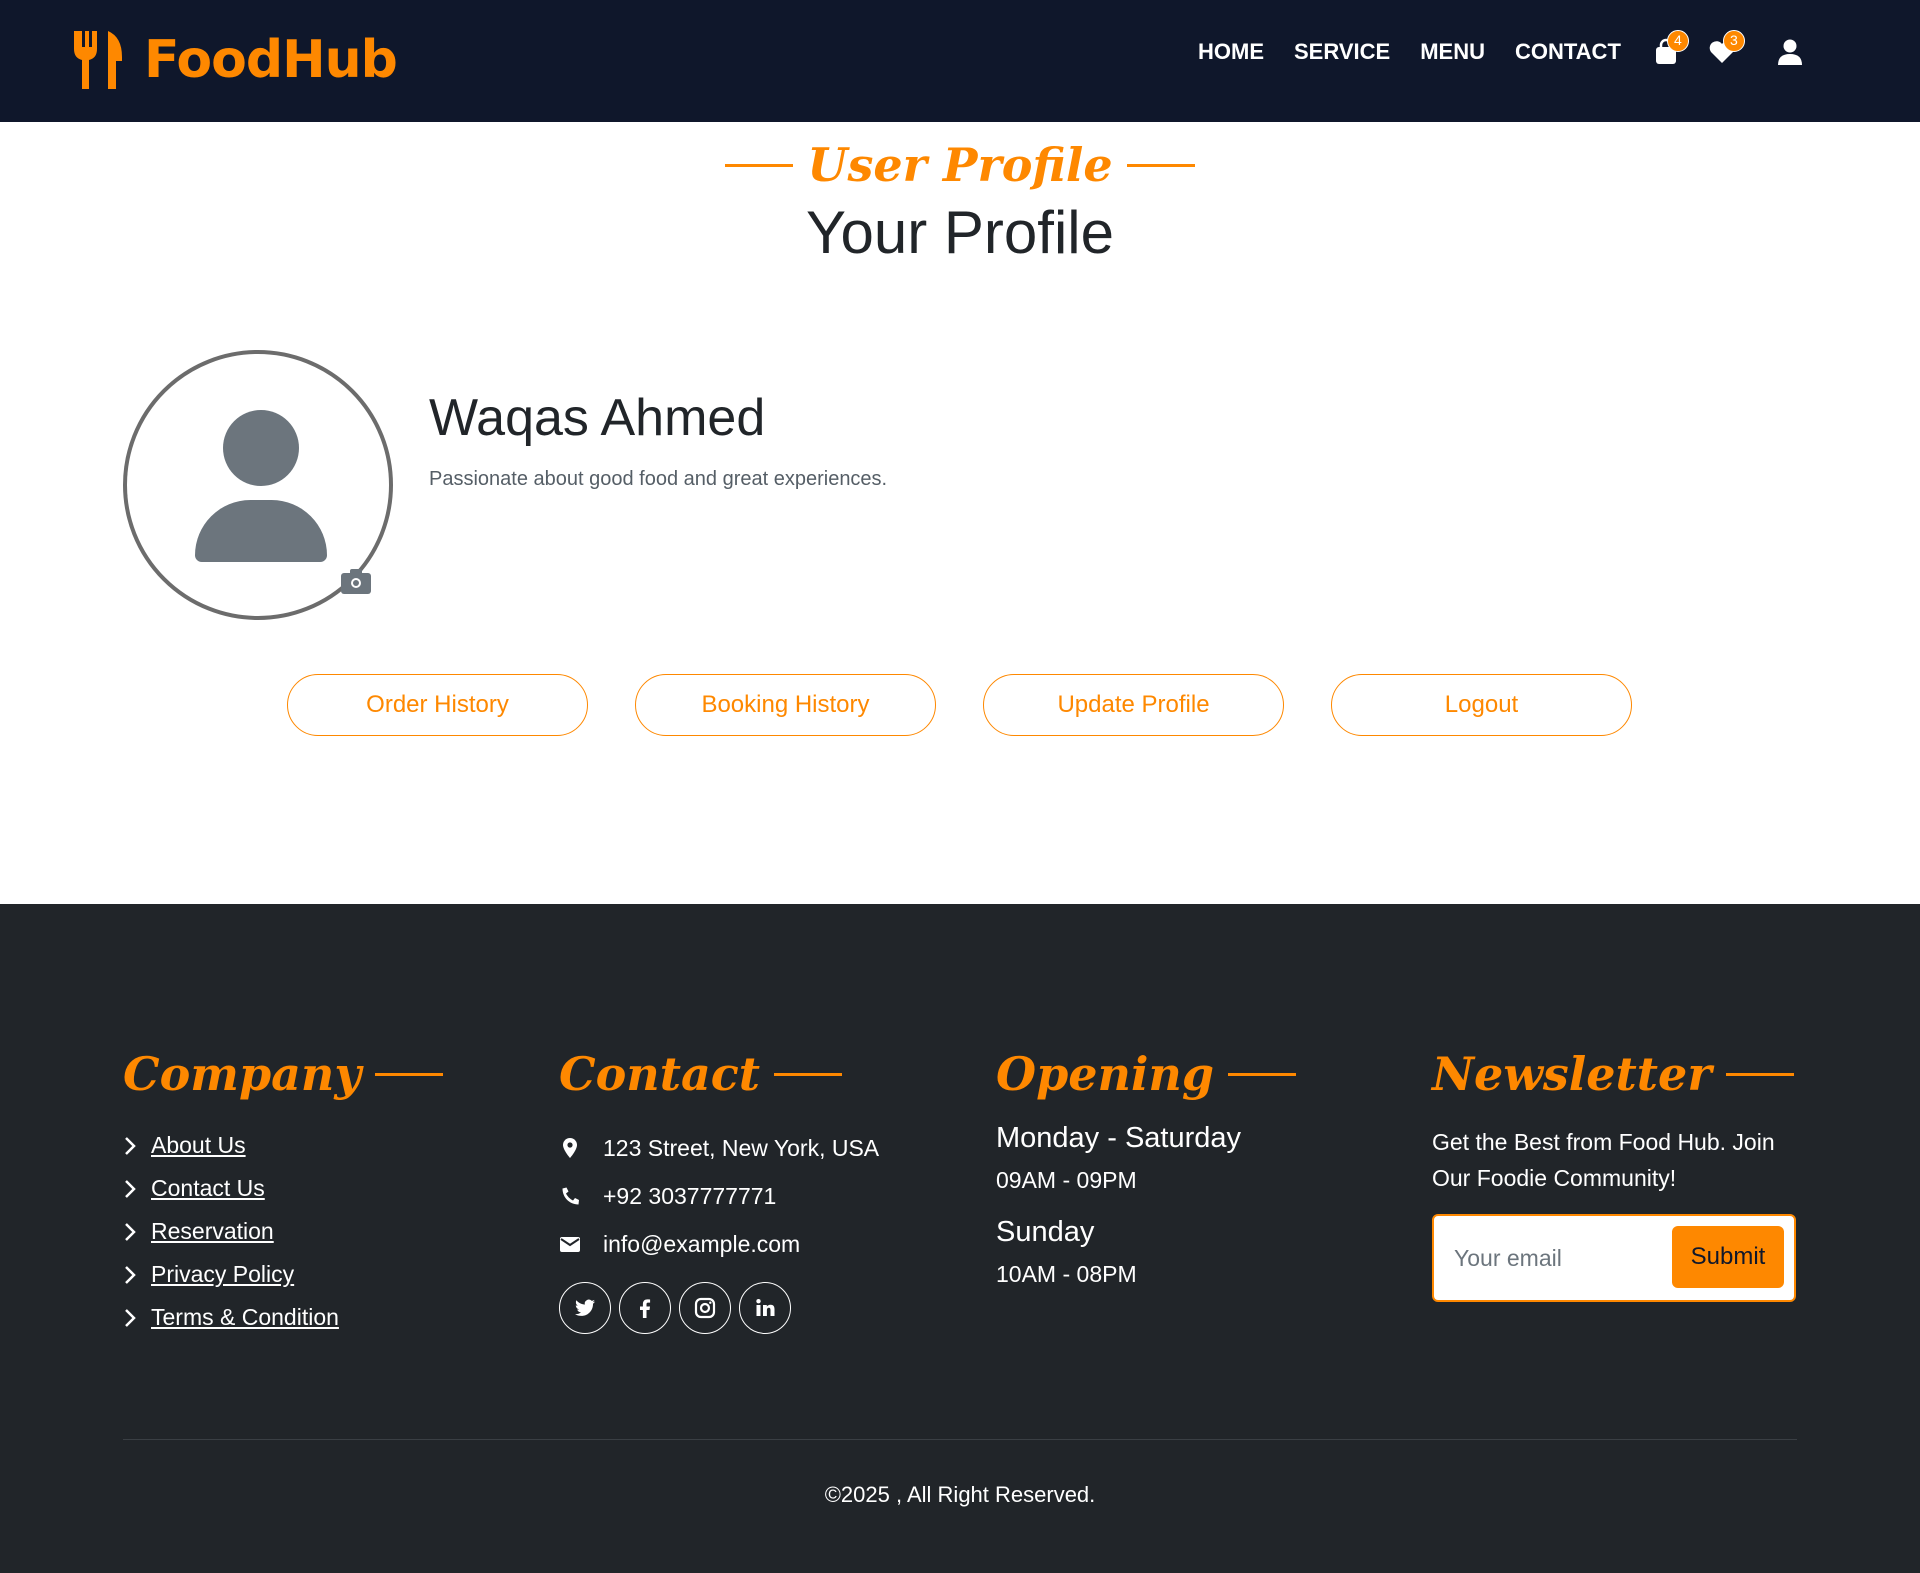 The width and height of the screenshot is (1920, 1573). Describe the element at coordinates (1514, 49) in the screenshot. I see `nav-links: HOME SERVICE MENU CONTACT 4 3` at that location.